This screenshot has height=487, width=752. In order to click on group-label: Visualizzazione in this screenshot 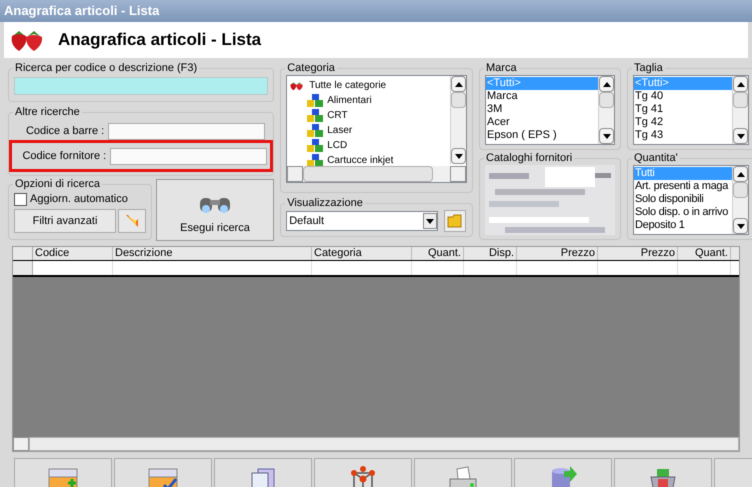, I will do `click(325, 203)`.